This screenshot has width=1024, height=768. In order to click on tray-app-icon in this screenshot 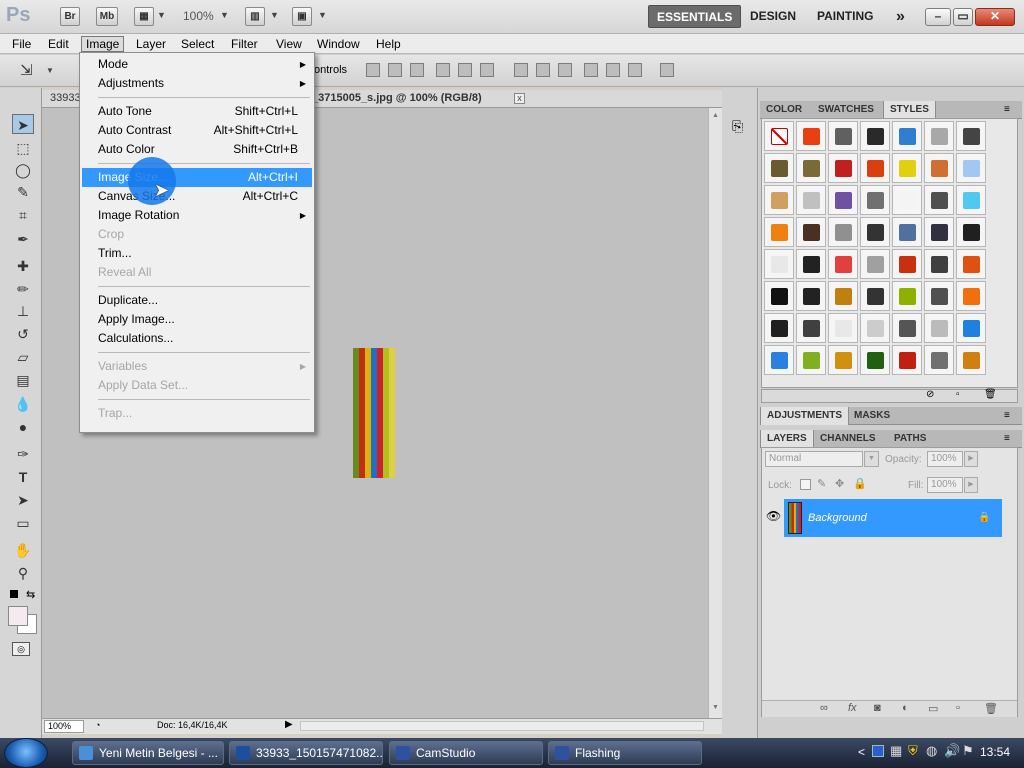, I will do `click(878, 751)`.